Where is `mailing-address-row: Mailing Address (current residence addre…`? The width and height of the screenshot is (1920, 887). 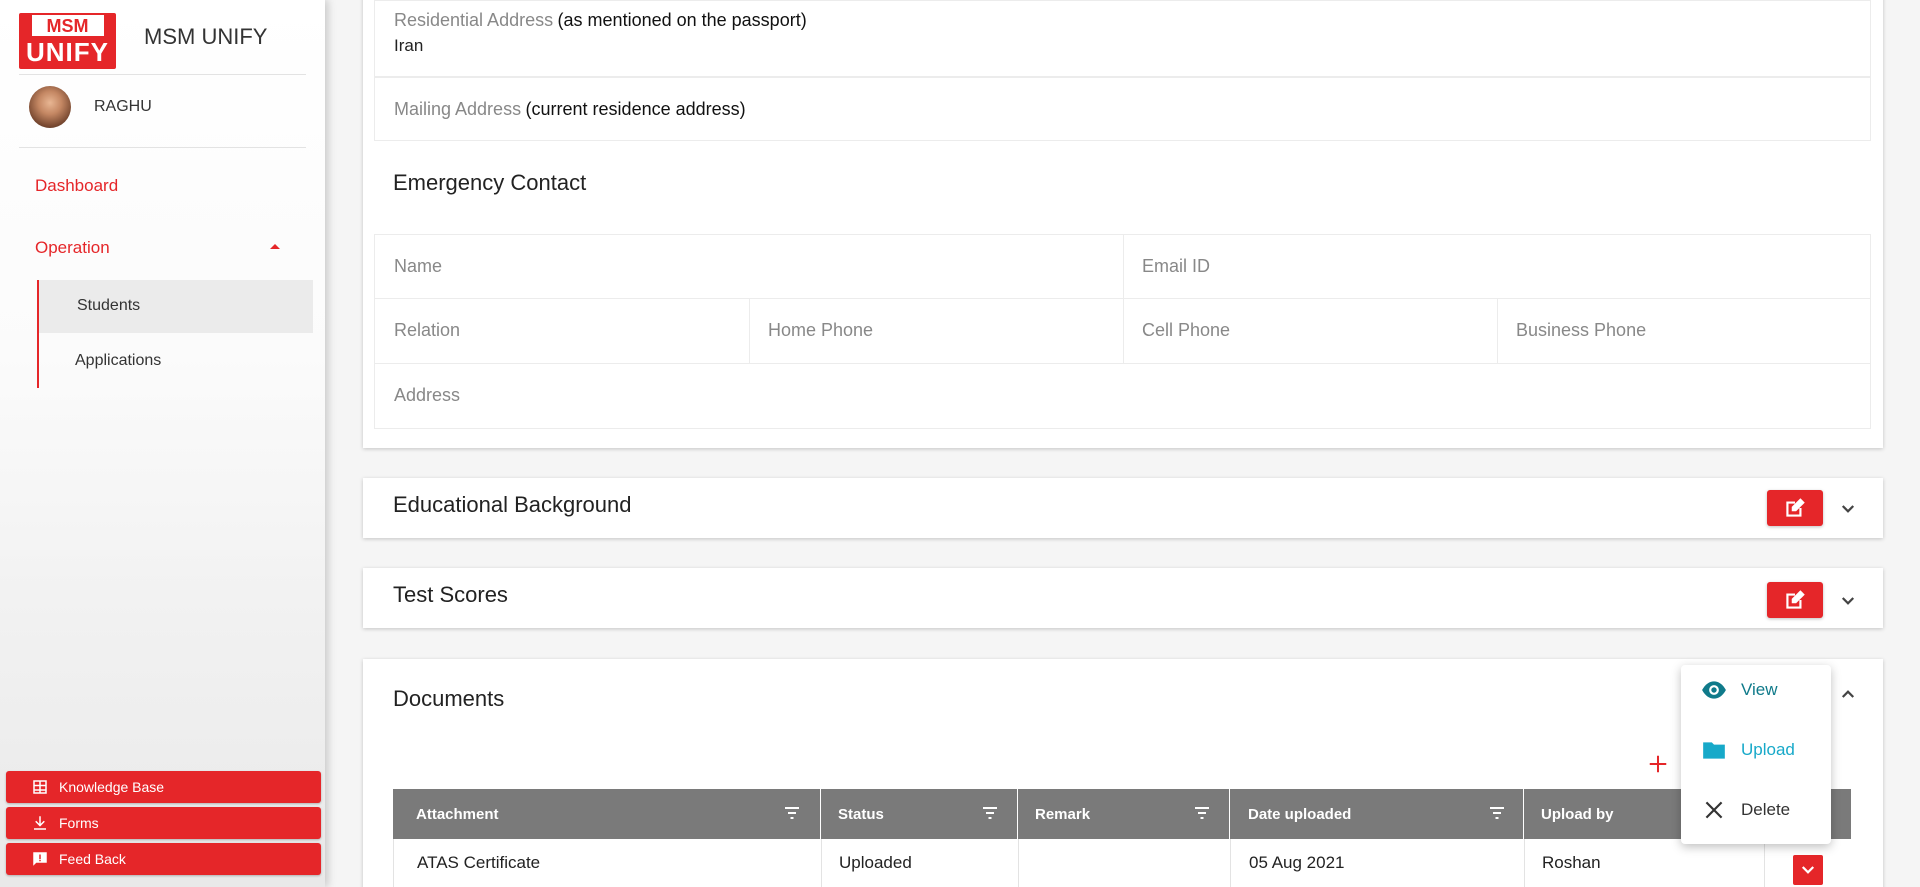 mailing-address-row: Mailing Address (current residence addre… is located at coordinates (1122, 109).